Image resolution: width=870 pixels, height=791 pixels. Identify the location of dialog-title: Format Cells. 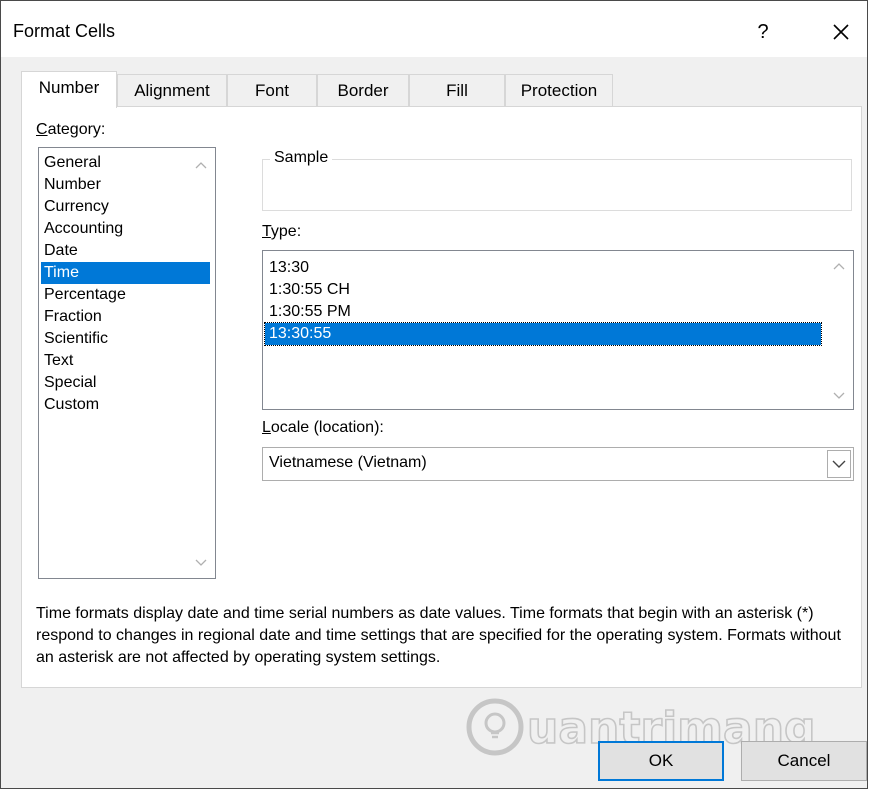
(64, 31).